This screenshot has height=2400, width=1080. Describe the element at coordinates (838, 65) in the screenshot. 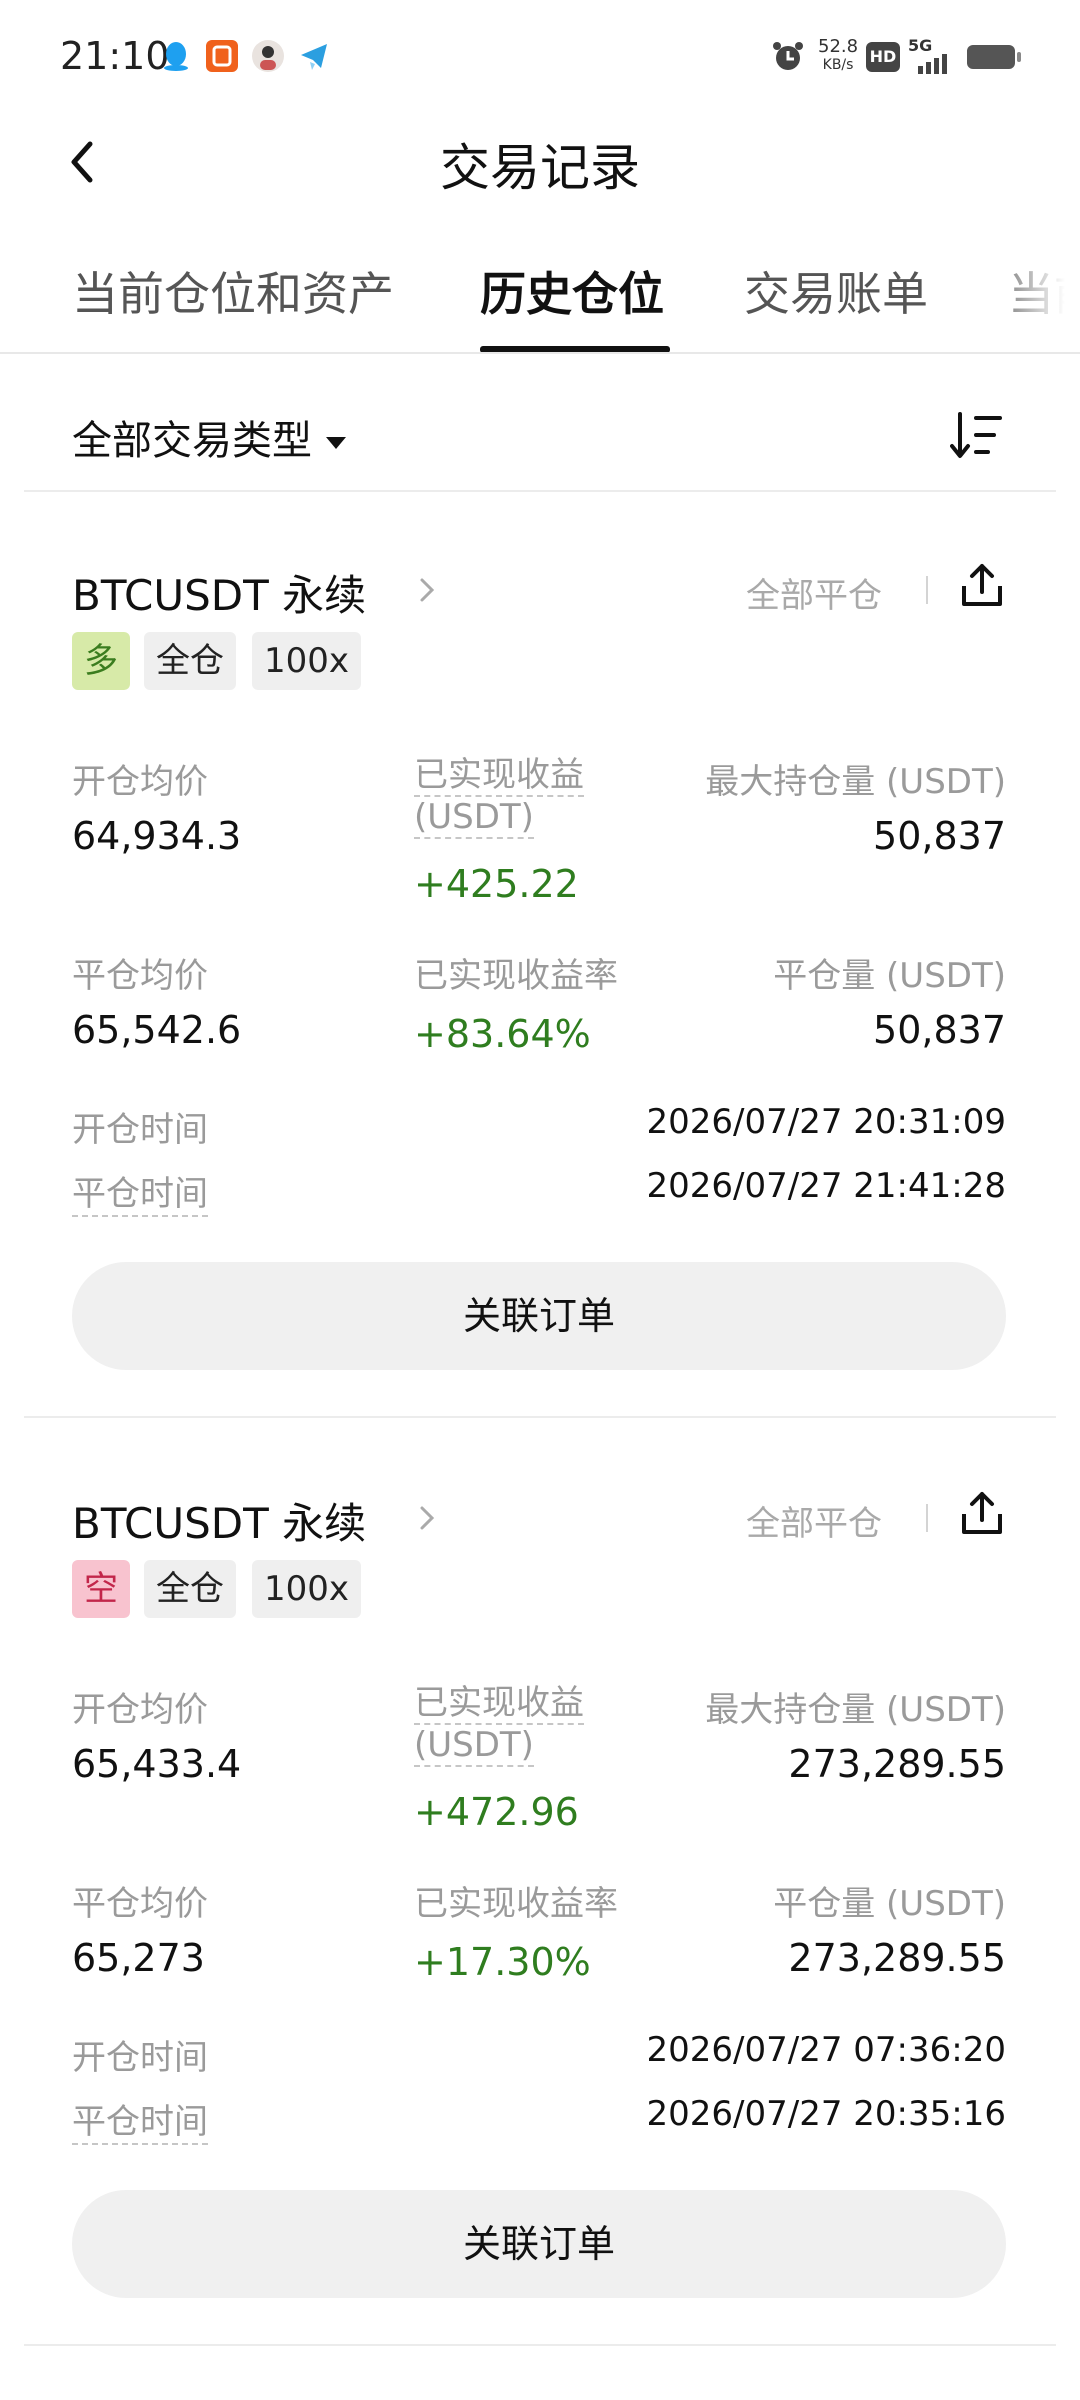

I see `net-speed-unit: KB/s` at that location.